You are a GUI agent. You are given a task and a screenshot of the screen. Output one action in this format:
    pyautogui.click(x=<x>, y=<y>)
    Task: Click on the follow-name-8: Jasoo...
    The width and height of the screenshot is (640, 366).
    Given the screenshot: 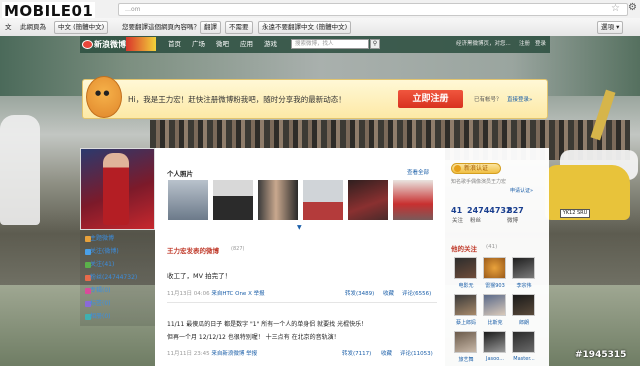 What is the action you would take?
    pyautogui.click(x=495, y=359)
    